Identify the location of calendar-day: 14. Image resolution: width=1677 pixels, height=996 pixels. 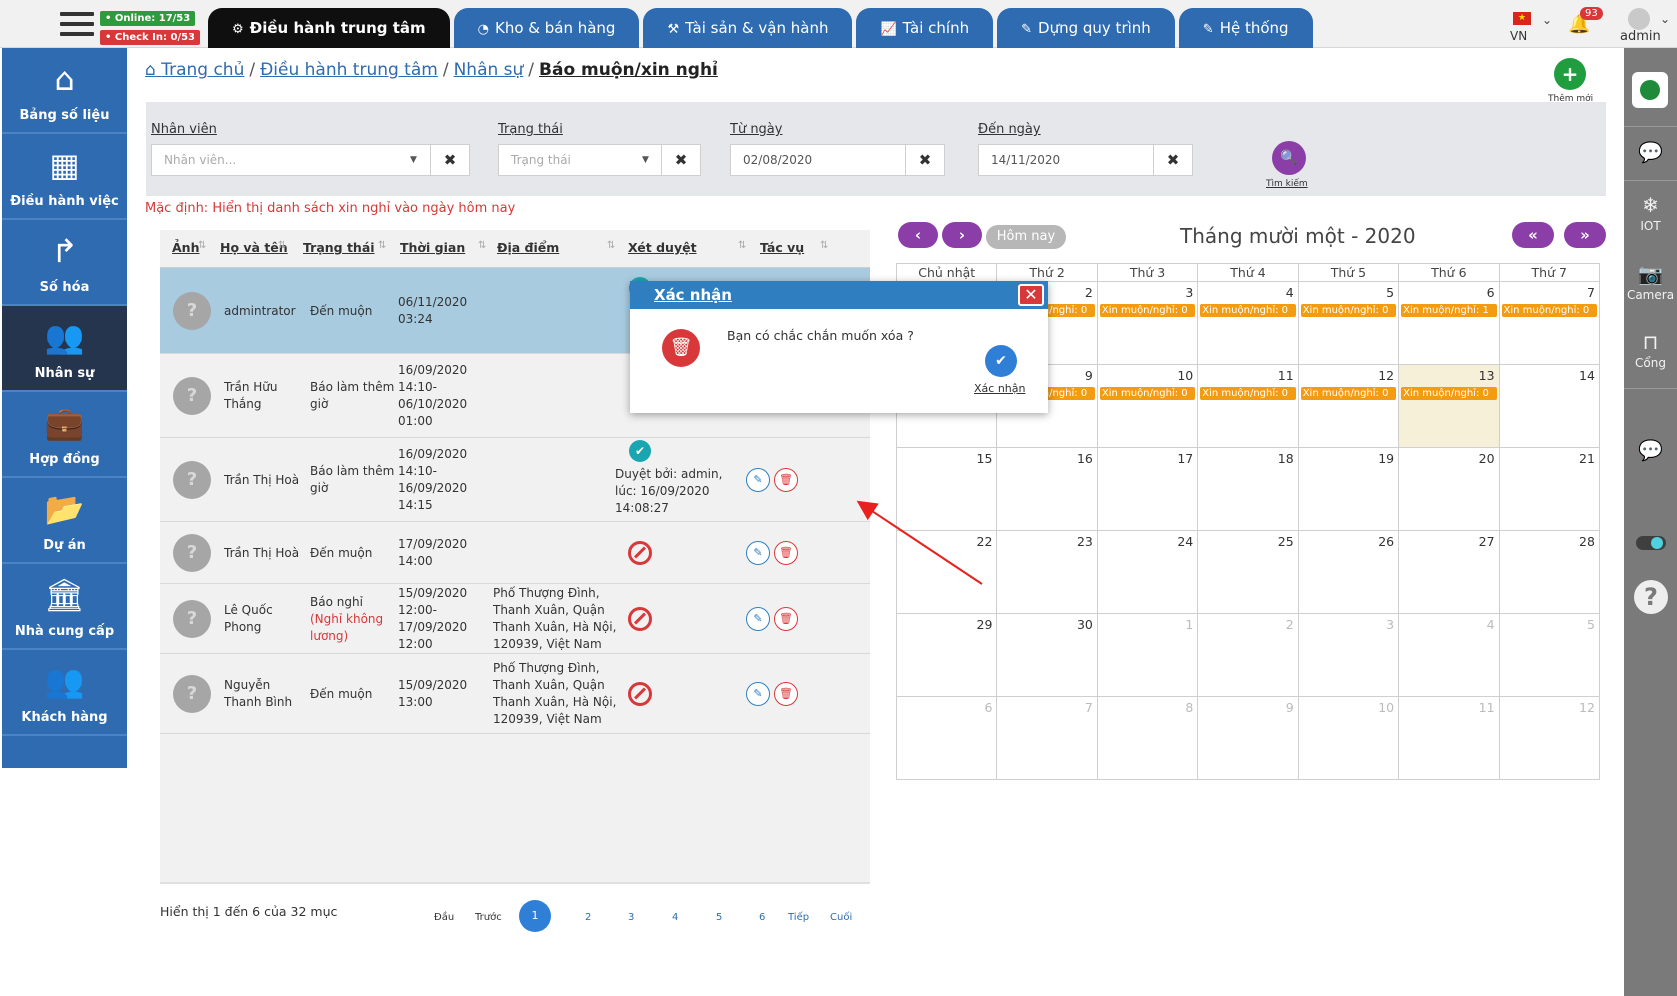
(1549, 406).